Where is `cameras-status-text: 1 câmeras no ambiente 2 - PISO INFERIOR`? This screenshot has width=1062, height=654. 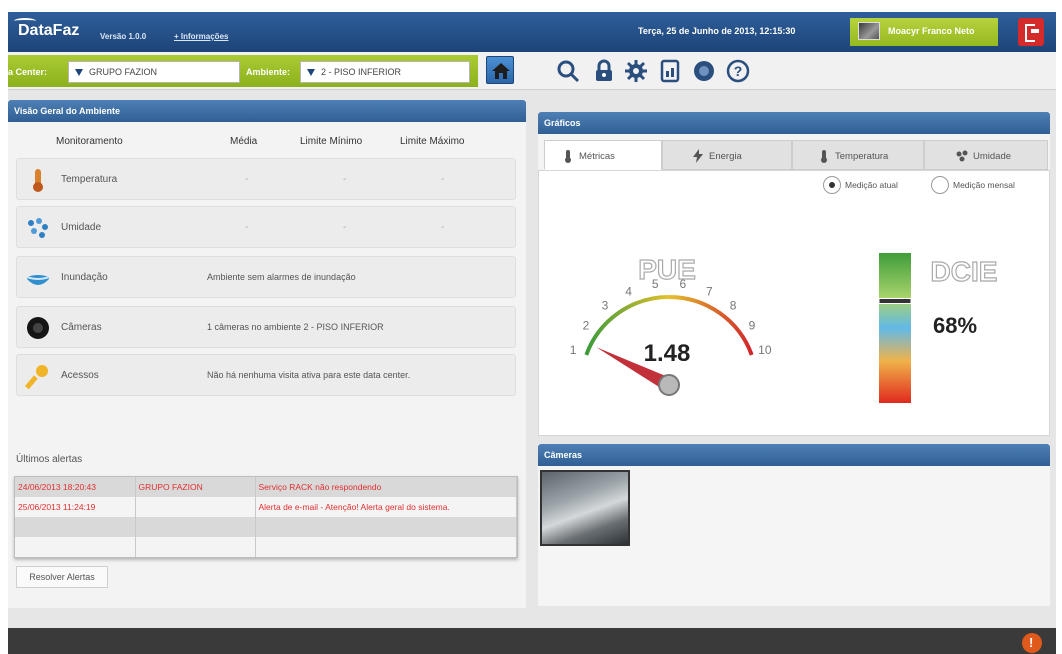 cameras-status-text: 1 câmeras no ambiente 2 - PISO INFERIOR is located at coordinates (295, 327).